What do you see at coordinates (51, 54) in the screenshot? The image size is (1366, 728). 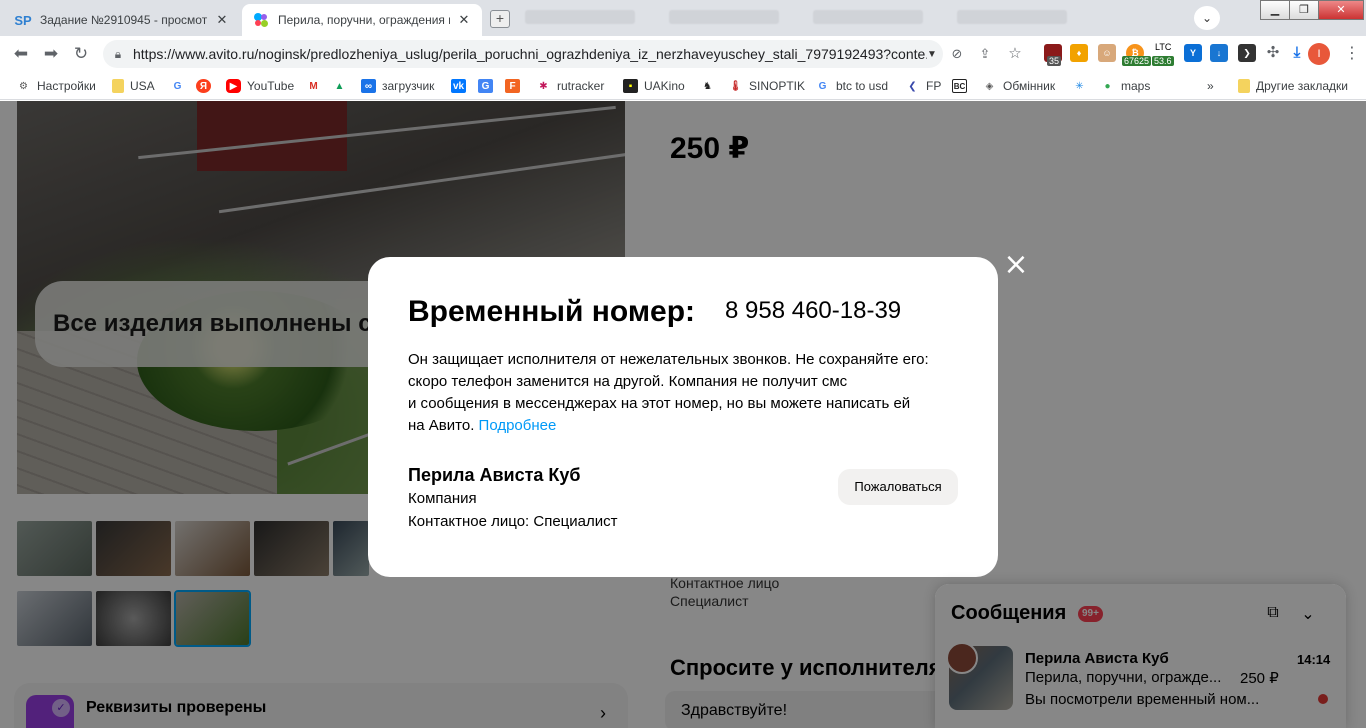 I see `forward-icon: ➡` at bounding box center [51, 54].